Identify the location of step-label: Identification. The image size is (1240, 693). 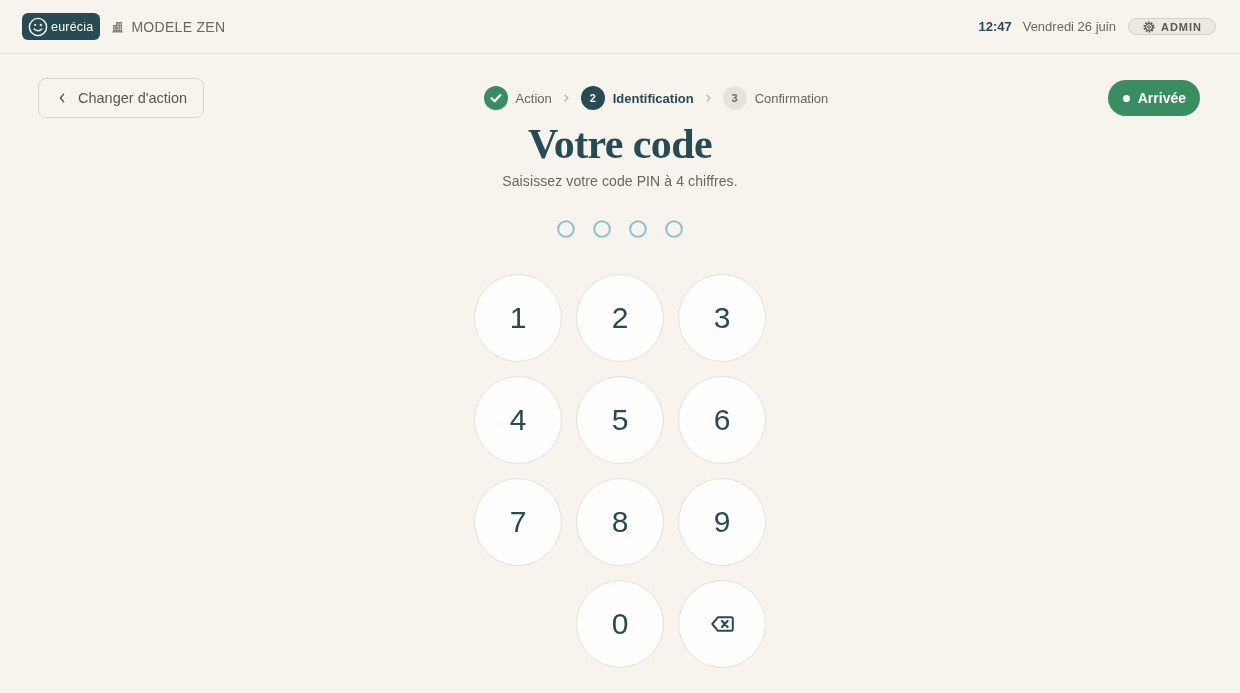
(653, 98).